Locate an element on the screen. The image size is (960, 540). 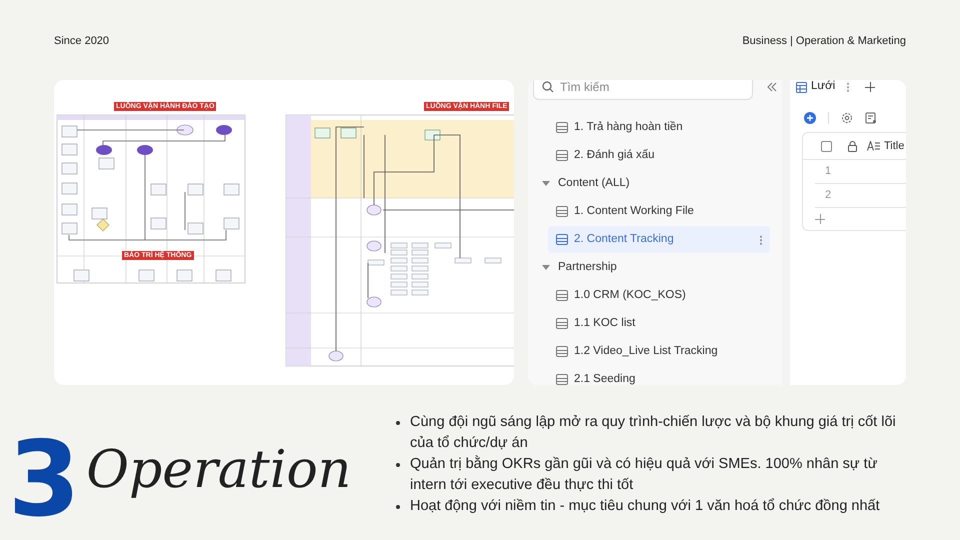
bullet-text: Hoạt động với niềm tin - mục tiêu chung với 1 văn hoá tổ chức đồng nhất is located at coordinates (645, 506).